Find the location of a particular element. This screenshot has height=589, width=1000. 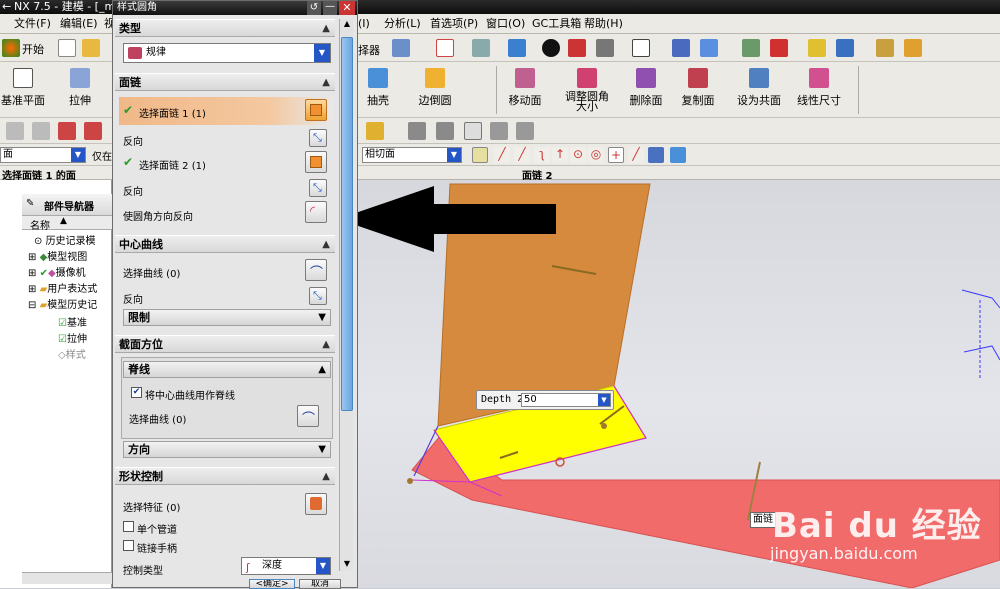

ruler-icon is located at coordinates (913, 48).